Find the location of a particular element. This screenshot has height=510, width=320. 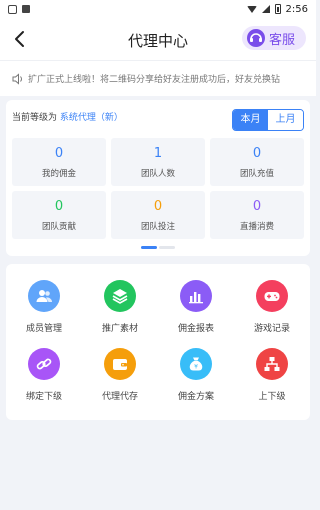

menu-item-members: 成员管理 is located at coordinates (44, 307).